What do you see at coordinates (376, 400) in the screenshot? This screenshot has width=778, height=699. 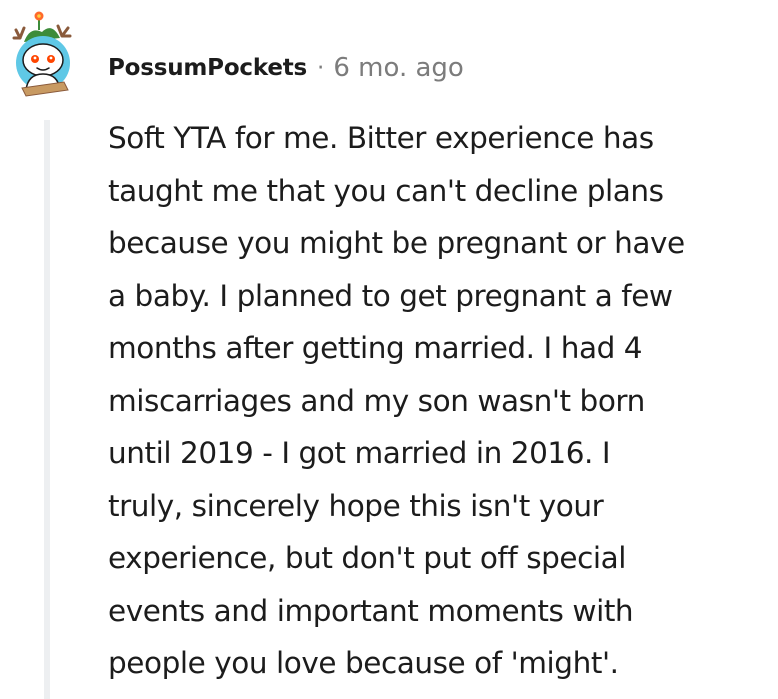 I see `comment-body-line: miscarriages and my son wasn't born` at bounding box center [376, 400].